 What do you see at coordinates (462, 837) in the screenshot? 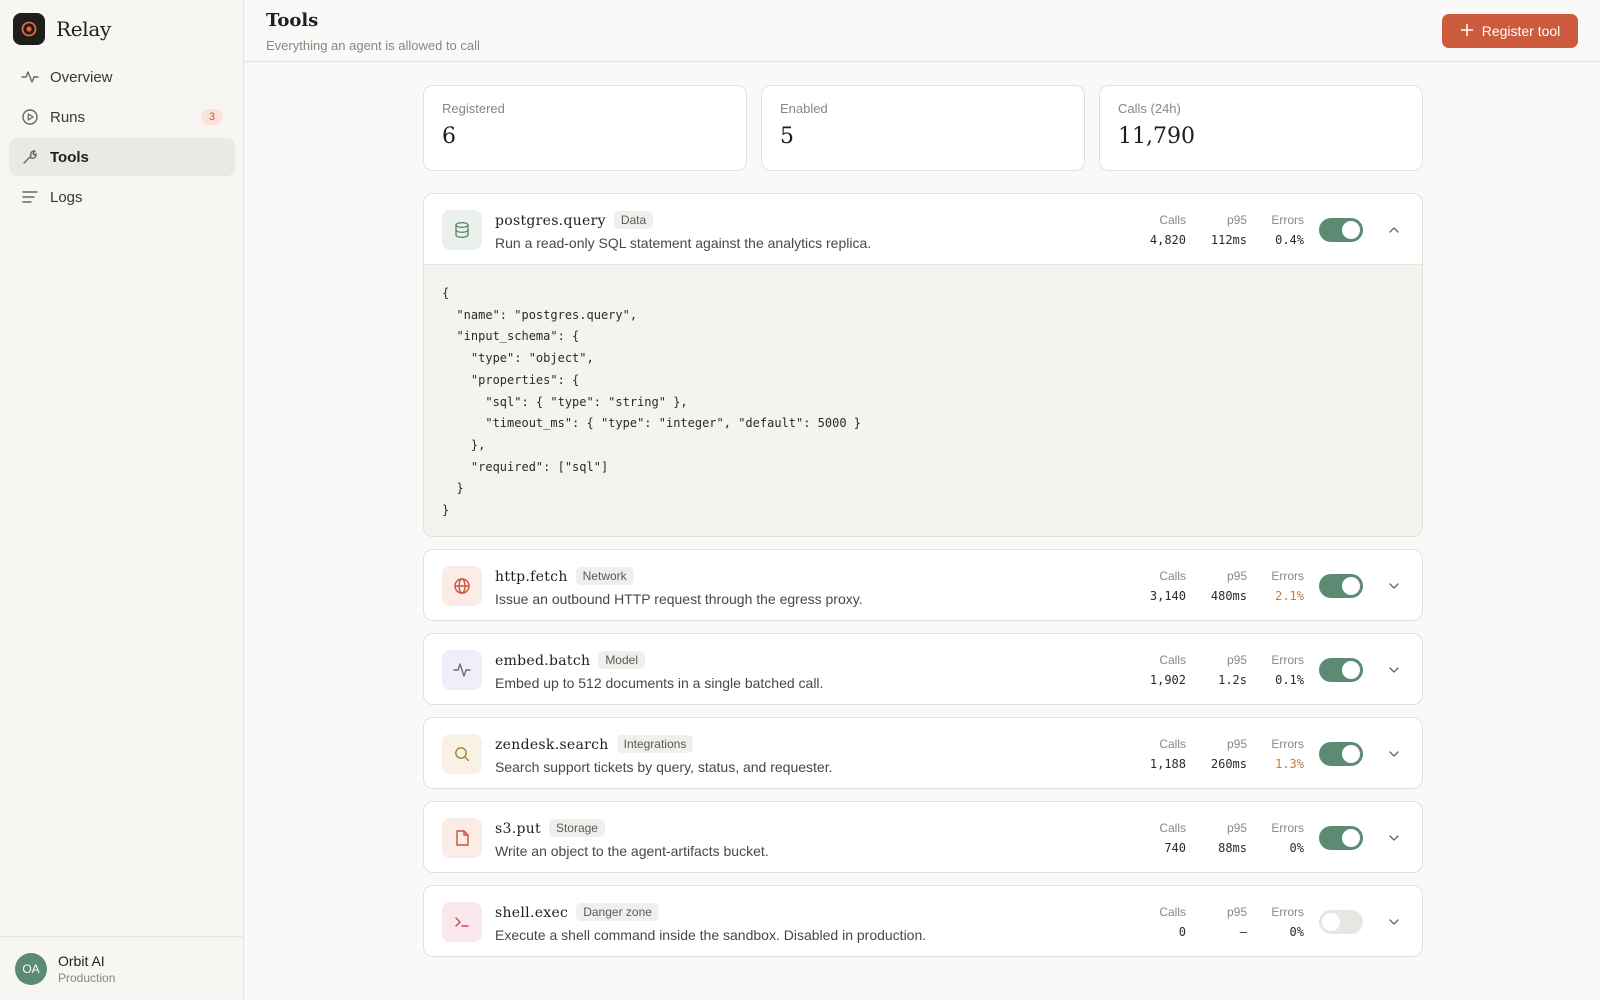
I see `file-icon` at bounding box center [462, 837].